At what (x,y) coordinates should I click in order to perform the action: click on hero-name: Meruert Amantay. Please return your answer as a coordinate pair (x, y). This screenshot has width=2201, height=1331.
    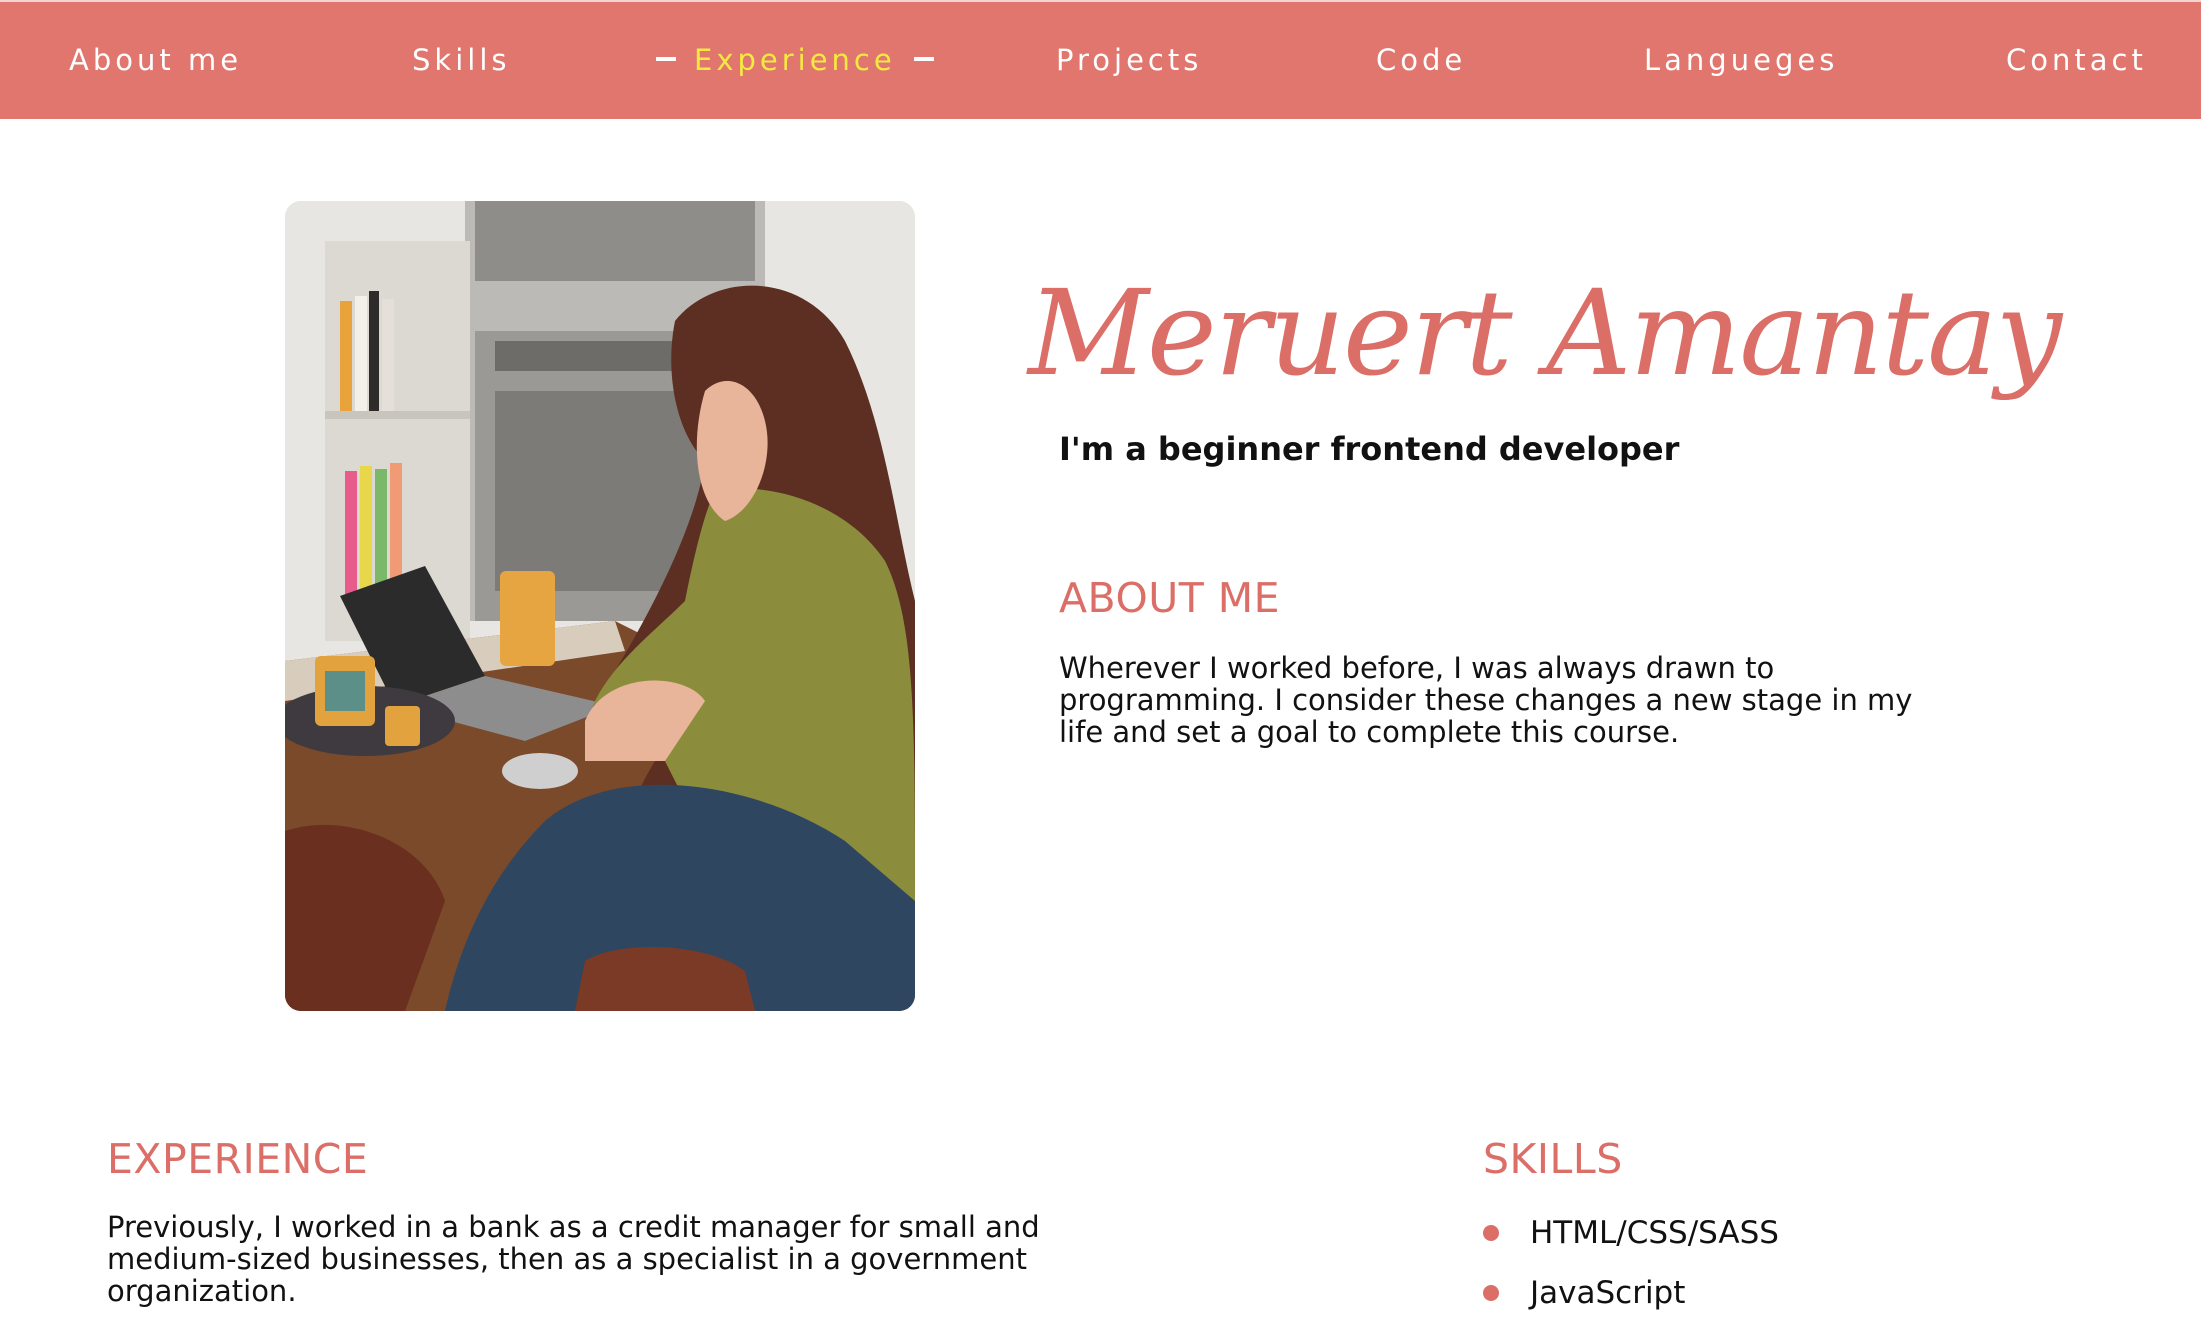
    Looking at the image, I should click on (1545, 333).